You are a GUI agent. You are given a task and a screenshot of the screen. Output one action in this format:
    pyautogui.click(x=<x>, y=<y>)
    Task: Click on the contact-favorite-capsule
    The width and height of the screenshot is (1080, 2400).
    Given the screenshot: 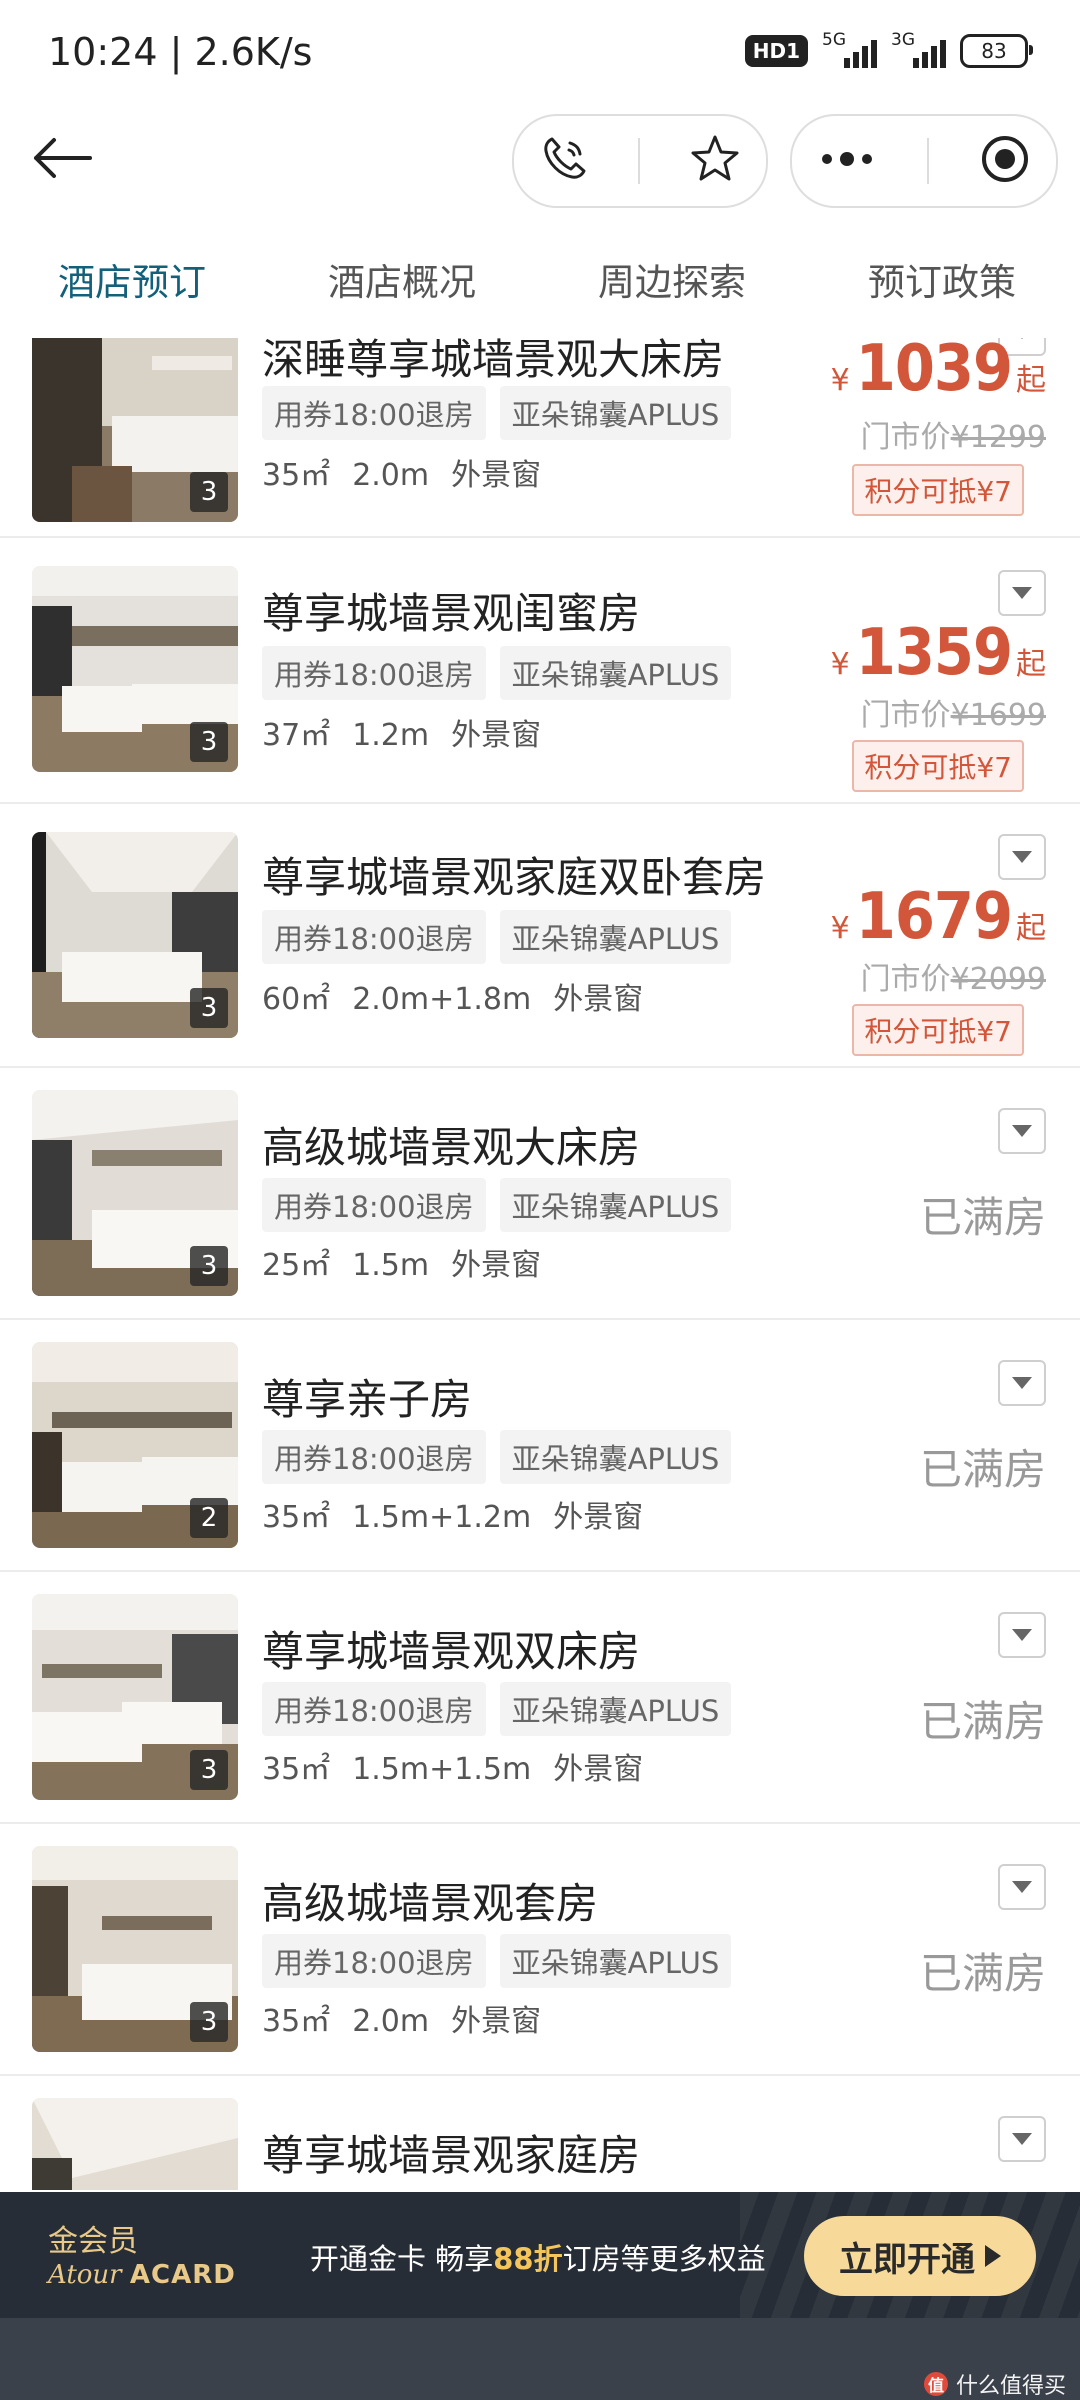 What is the action you would take?
    pyautogui.click(x=640, y=161)
    